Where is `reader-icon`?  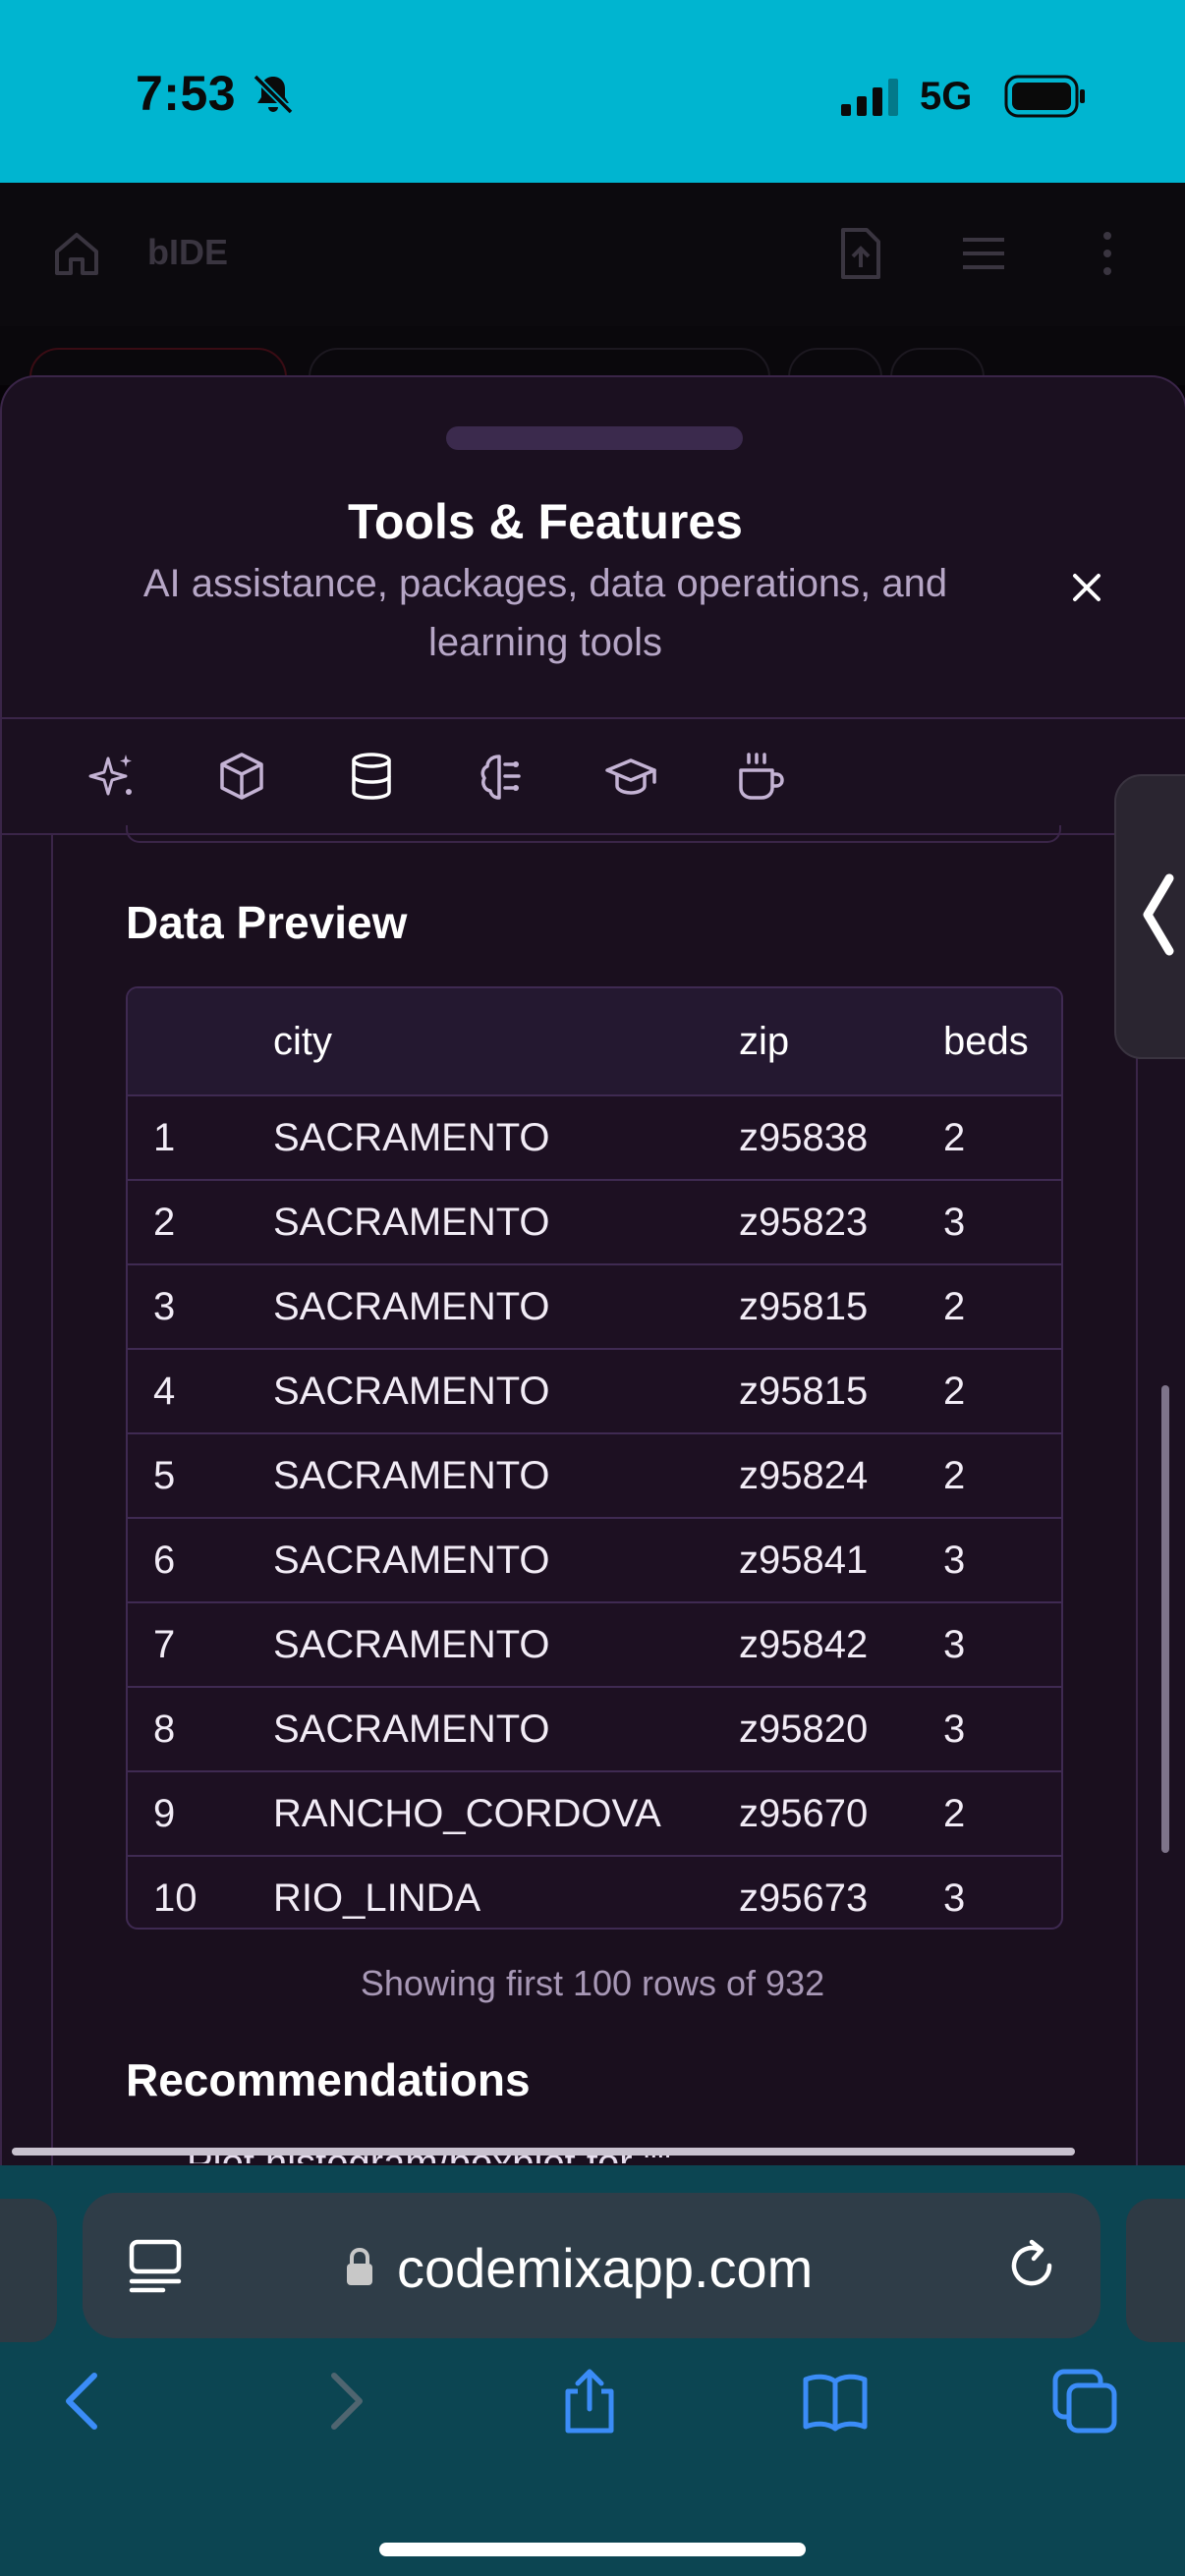 reader-icon is located at coordinates (155, 2265).